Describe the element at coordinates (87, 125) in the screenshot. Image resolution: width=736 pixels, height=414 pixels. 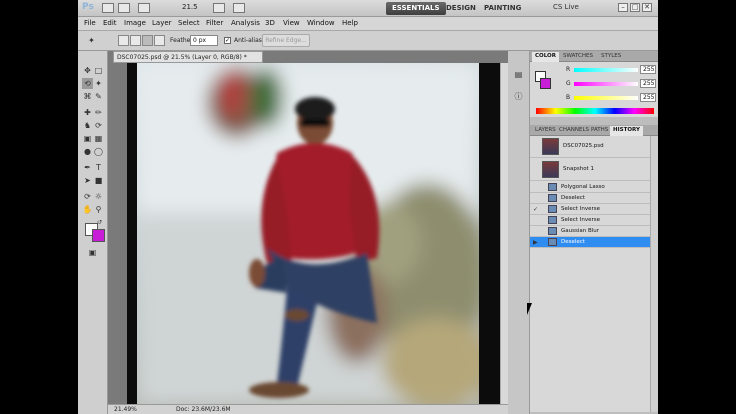
I see `clone-stamp-tool-icon: ♞` at that location.